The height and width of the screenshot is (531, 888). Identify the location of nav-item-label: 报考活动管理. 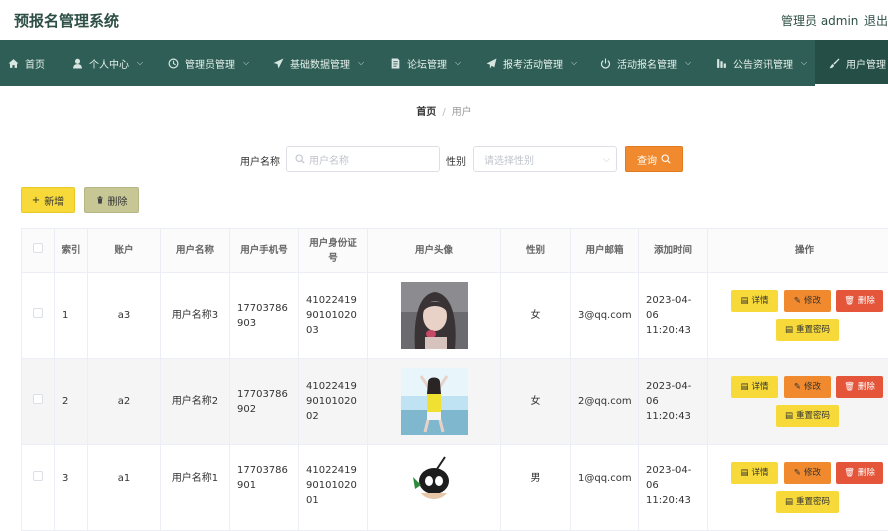
(533, 63).